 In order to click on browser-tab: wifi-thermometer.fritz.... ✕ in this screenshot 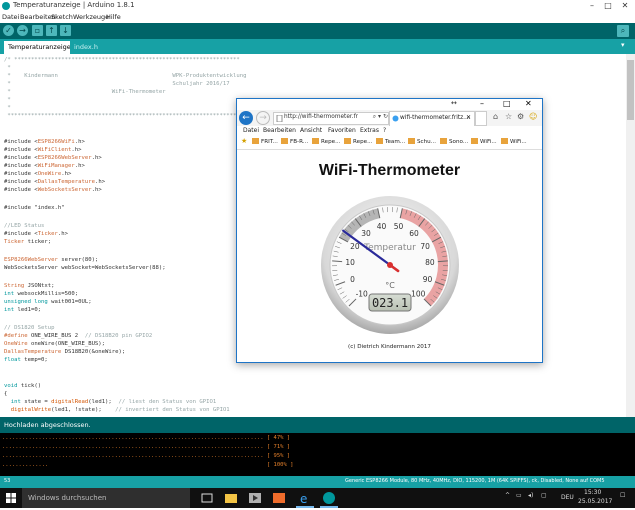, I will do `click(432, 119)`.